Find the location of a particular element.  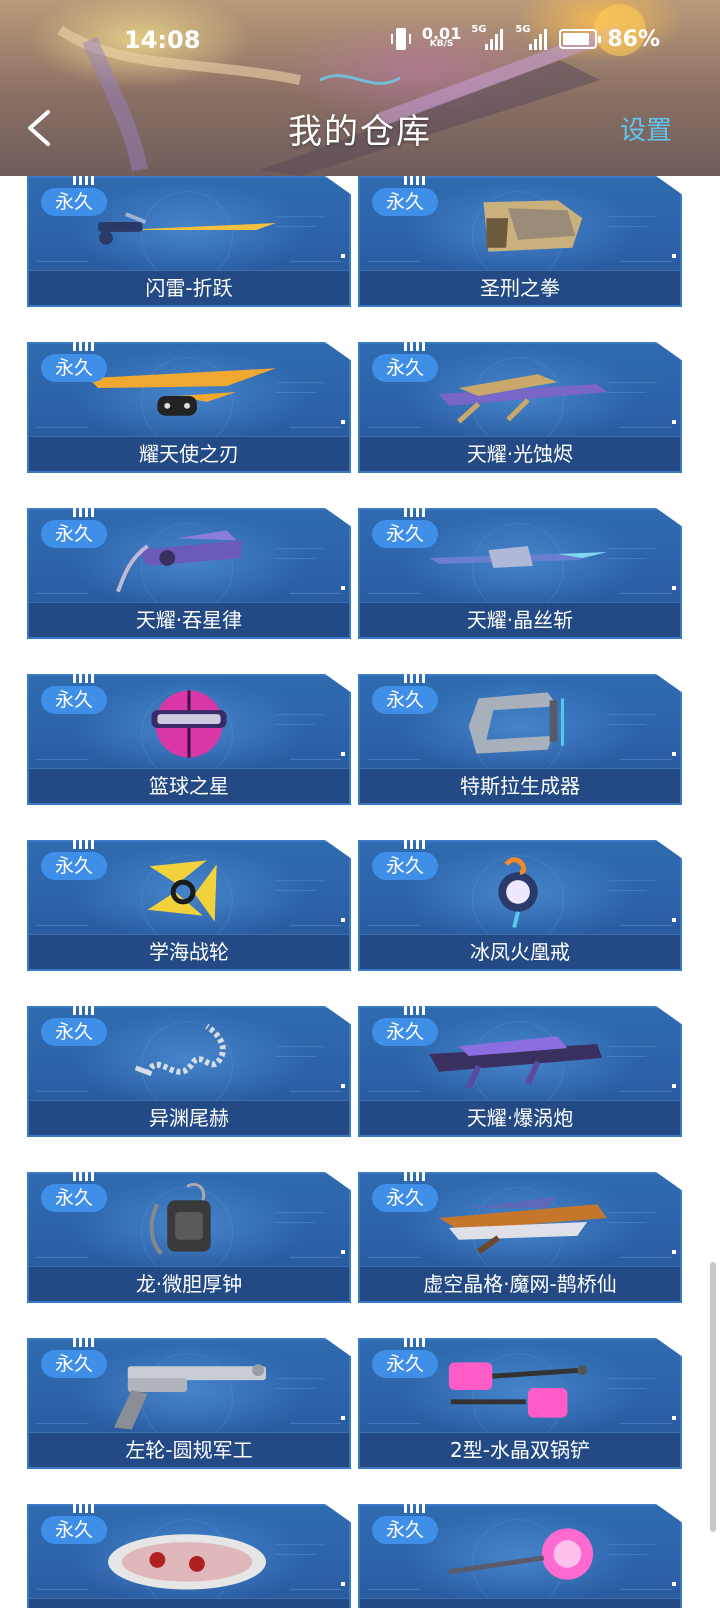

scrollbar is located at coordinates (713, 1397).